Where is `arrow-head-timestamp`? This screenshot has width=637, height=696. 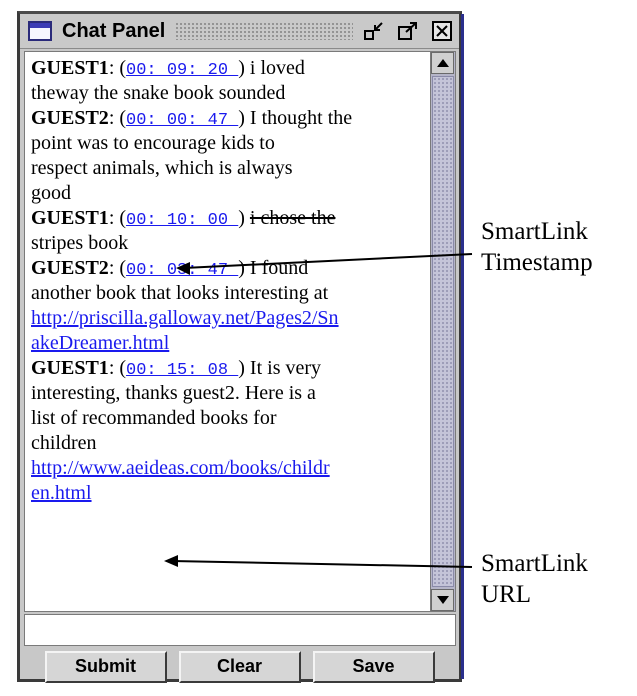 arrow-head-timestamp is located at coordinates (183, 268).